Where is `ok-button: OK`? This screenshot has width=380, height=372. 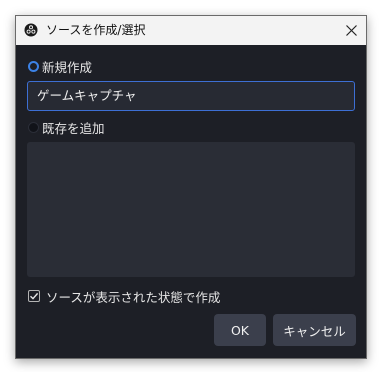
ok-button: OK is located at coordinates (240, 330).